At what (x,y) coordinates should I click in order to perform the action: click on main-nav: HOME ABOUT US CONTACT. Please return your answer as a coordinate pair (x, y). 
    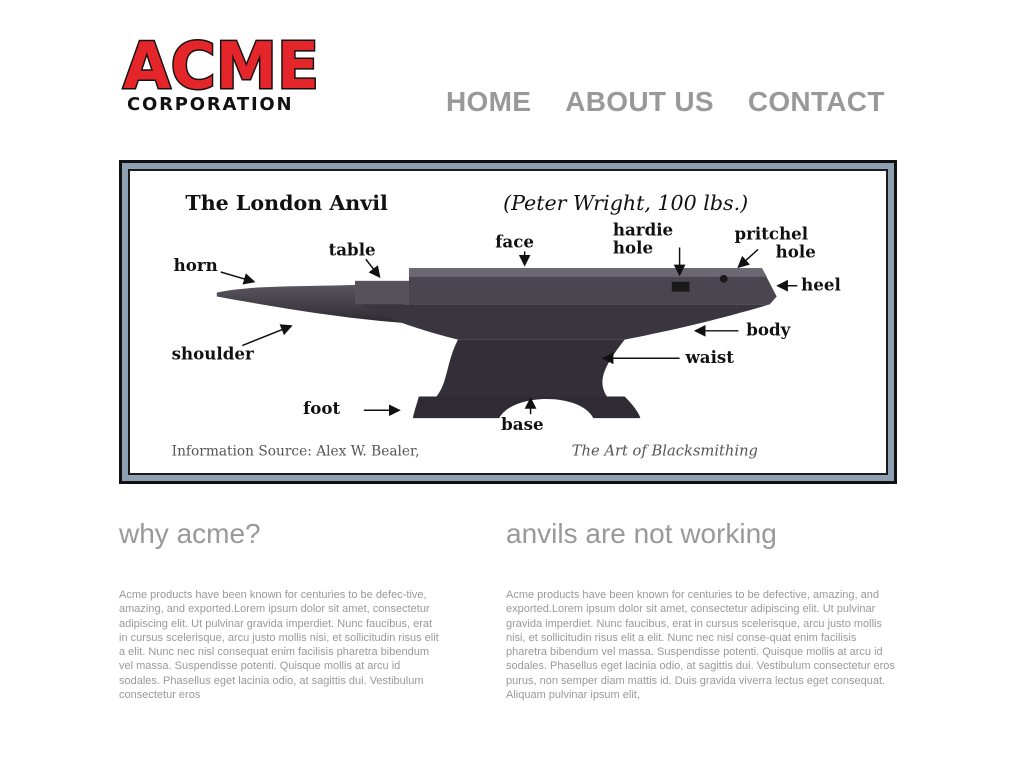
    Looking at the image, I should click on (665, 102).